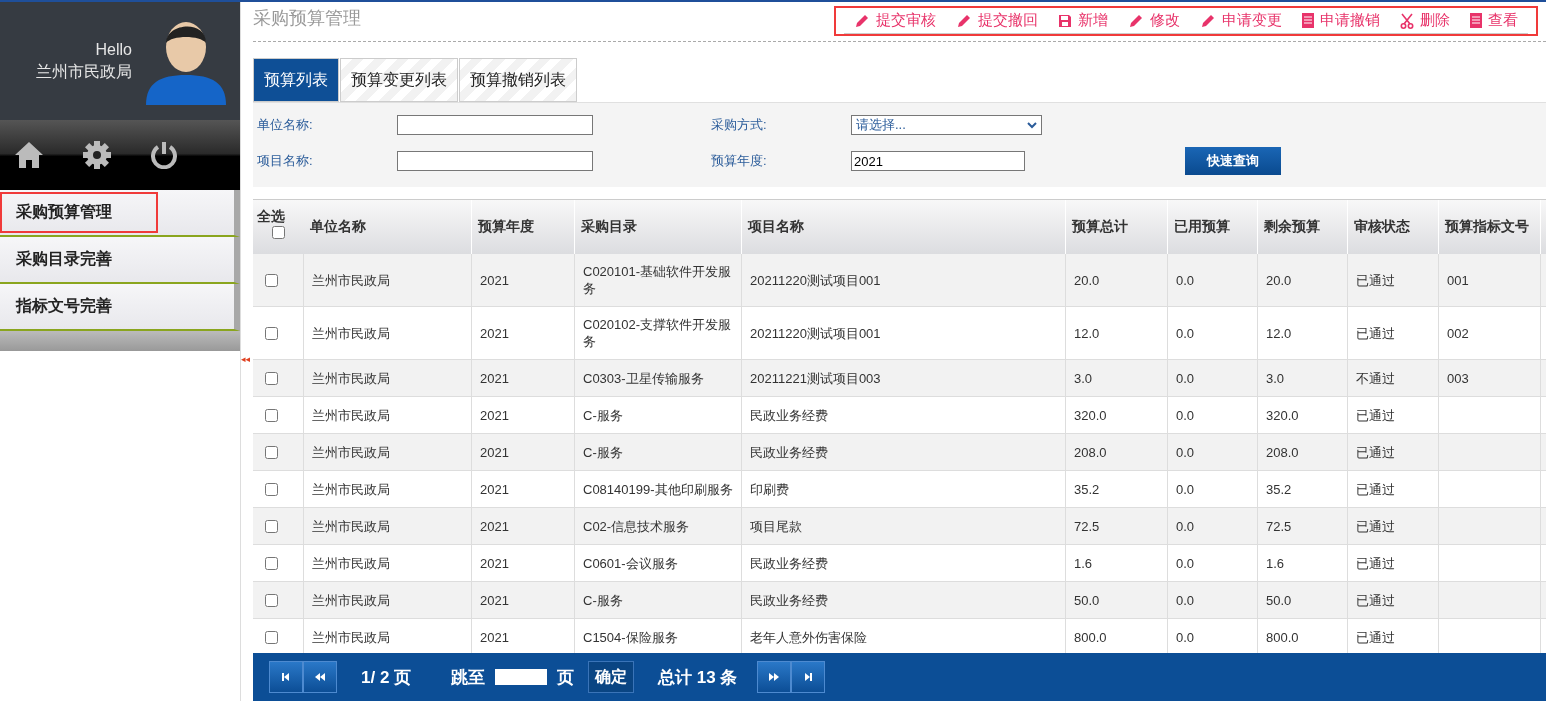  What do you see at coordinates (630, 637) in the screenshot?
I see `table-cell: C1504-保险服务` at bounding box center [630, 637].